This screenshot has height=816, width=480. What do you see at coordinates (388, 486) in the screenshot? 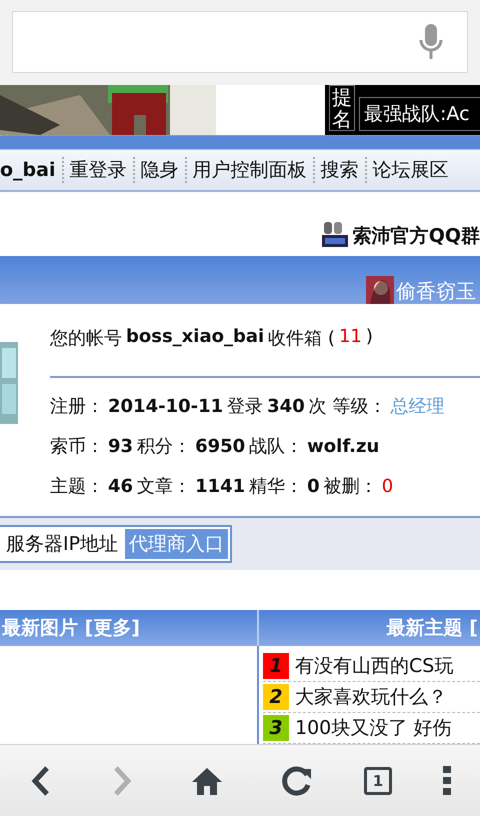
I see `count-value: 0` at bounding box center [388, 486].